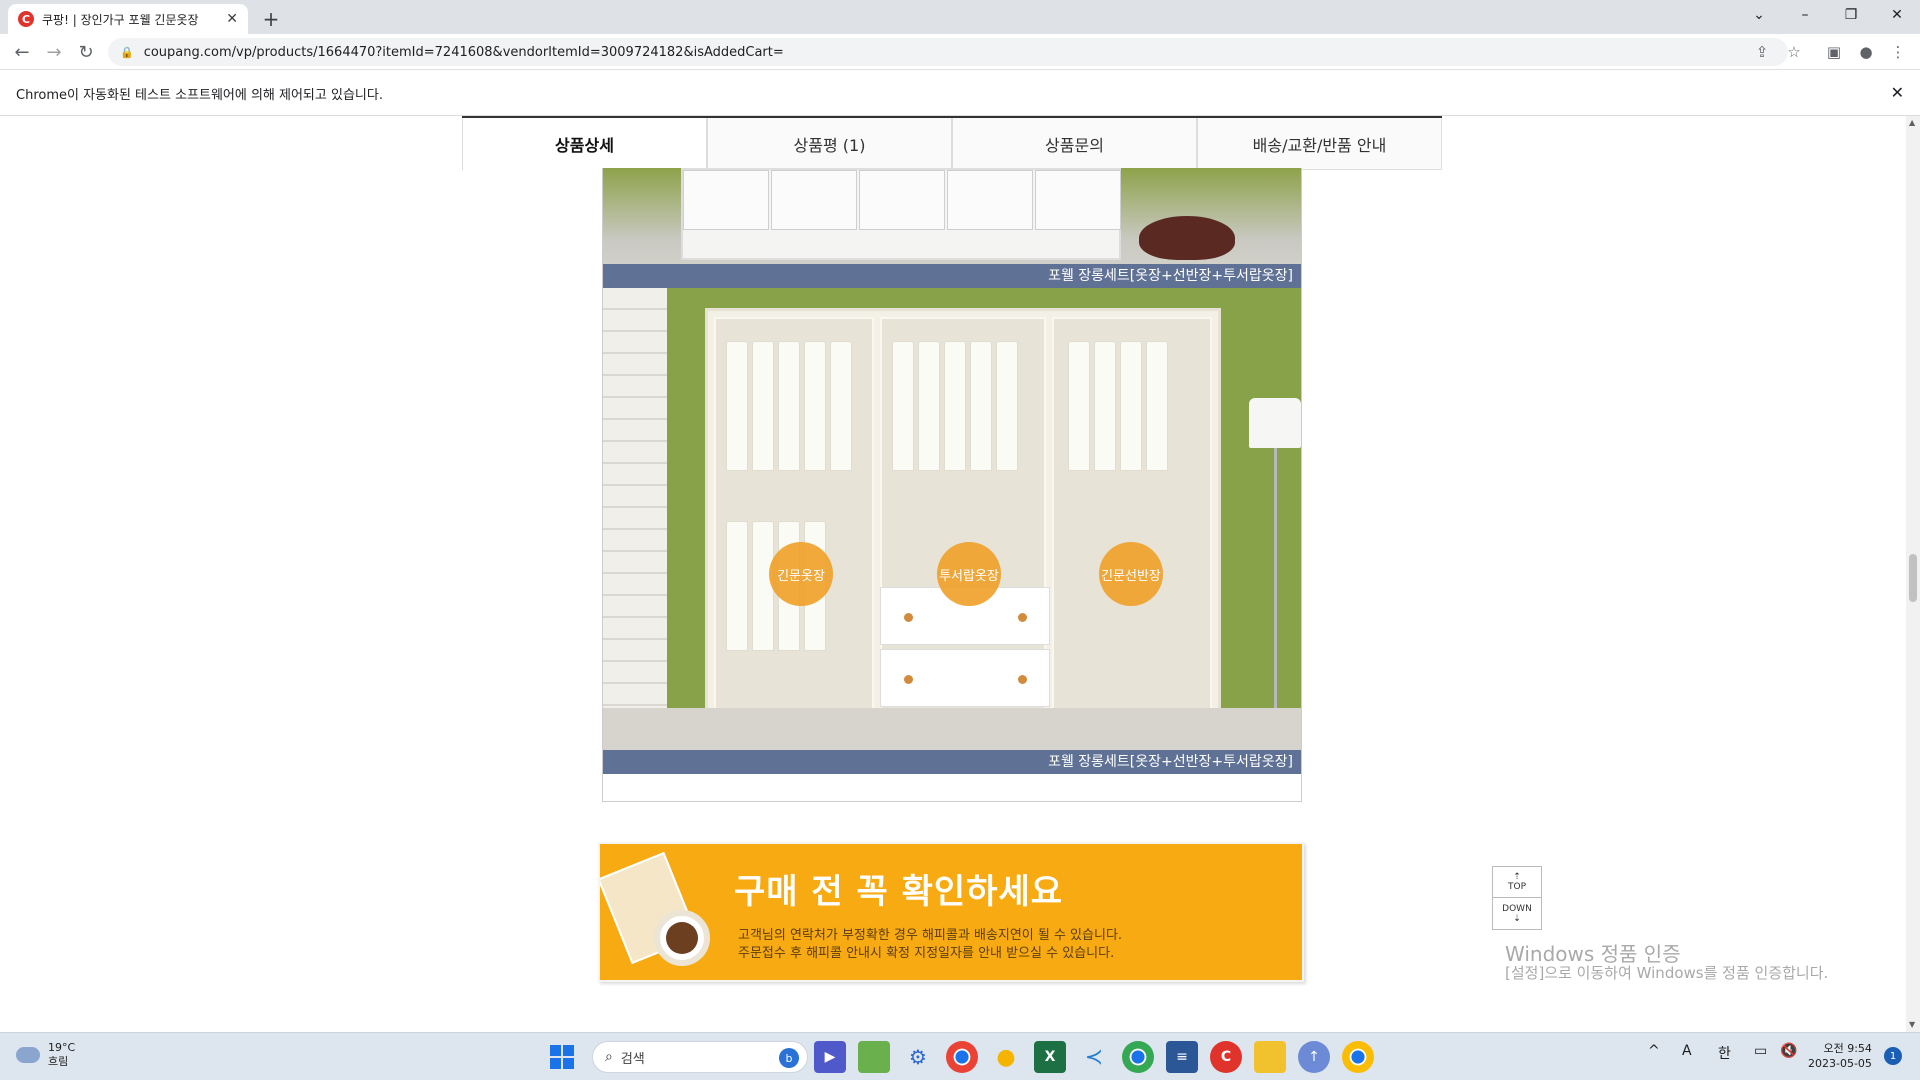 The image size is (1920, 1080). I want to click on ime-mode-han: 한, so click(1724, 1053).